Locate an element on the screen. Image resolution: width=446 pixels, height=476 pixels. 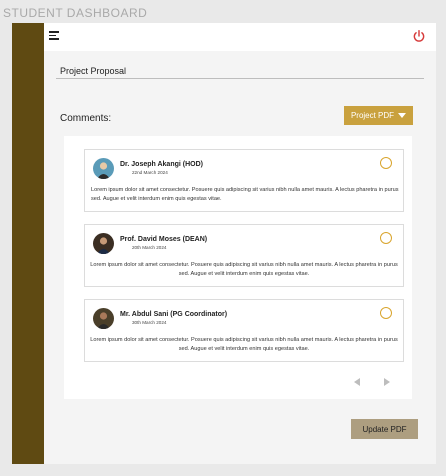
comment-author: Mr. Abdul Sani (PG Coordinator) is located at coordinates (174, 314).